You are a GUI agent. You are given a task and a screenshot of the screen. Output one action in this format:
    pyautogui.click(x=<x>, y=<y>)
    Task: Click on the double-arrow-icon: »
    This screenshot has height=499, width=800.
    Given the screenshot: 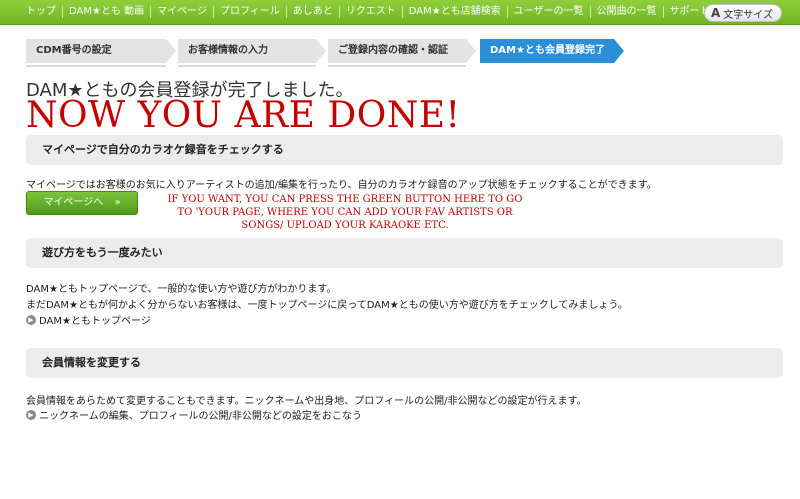 What is the action you would take?
    pyautogui.click(x=117, y=202)
    